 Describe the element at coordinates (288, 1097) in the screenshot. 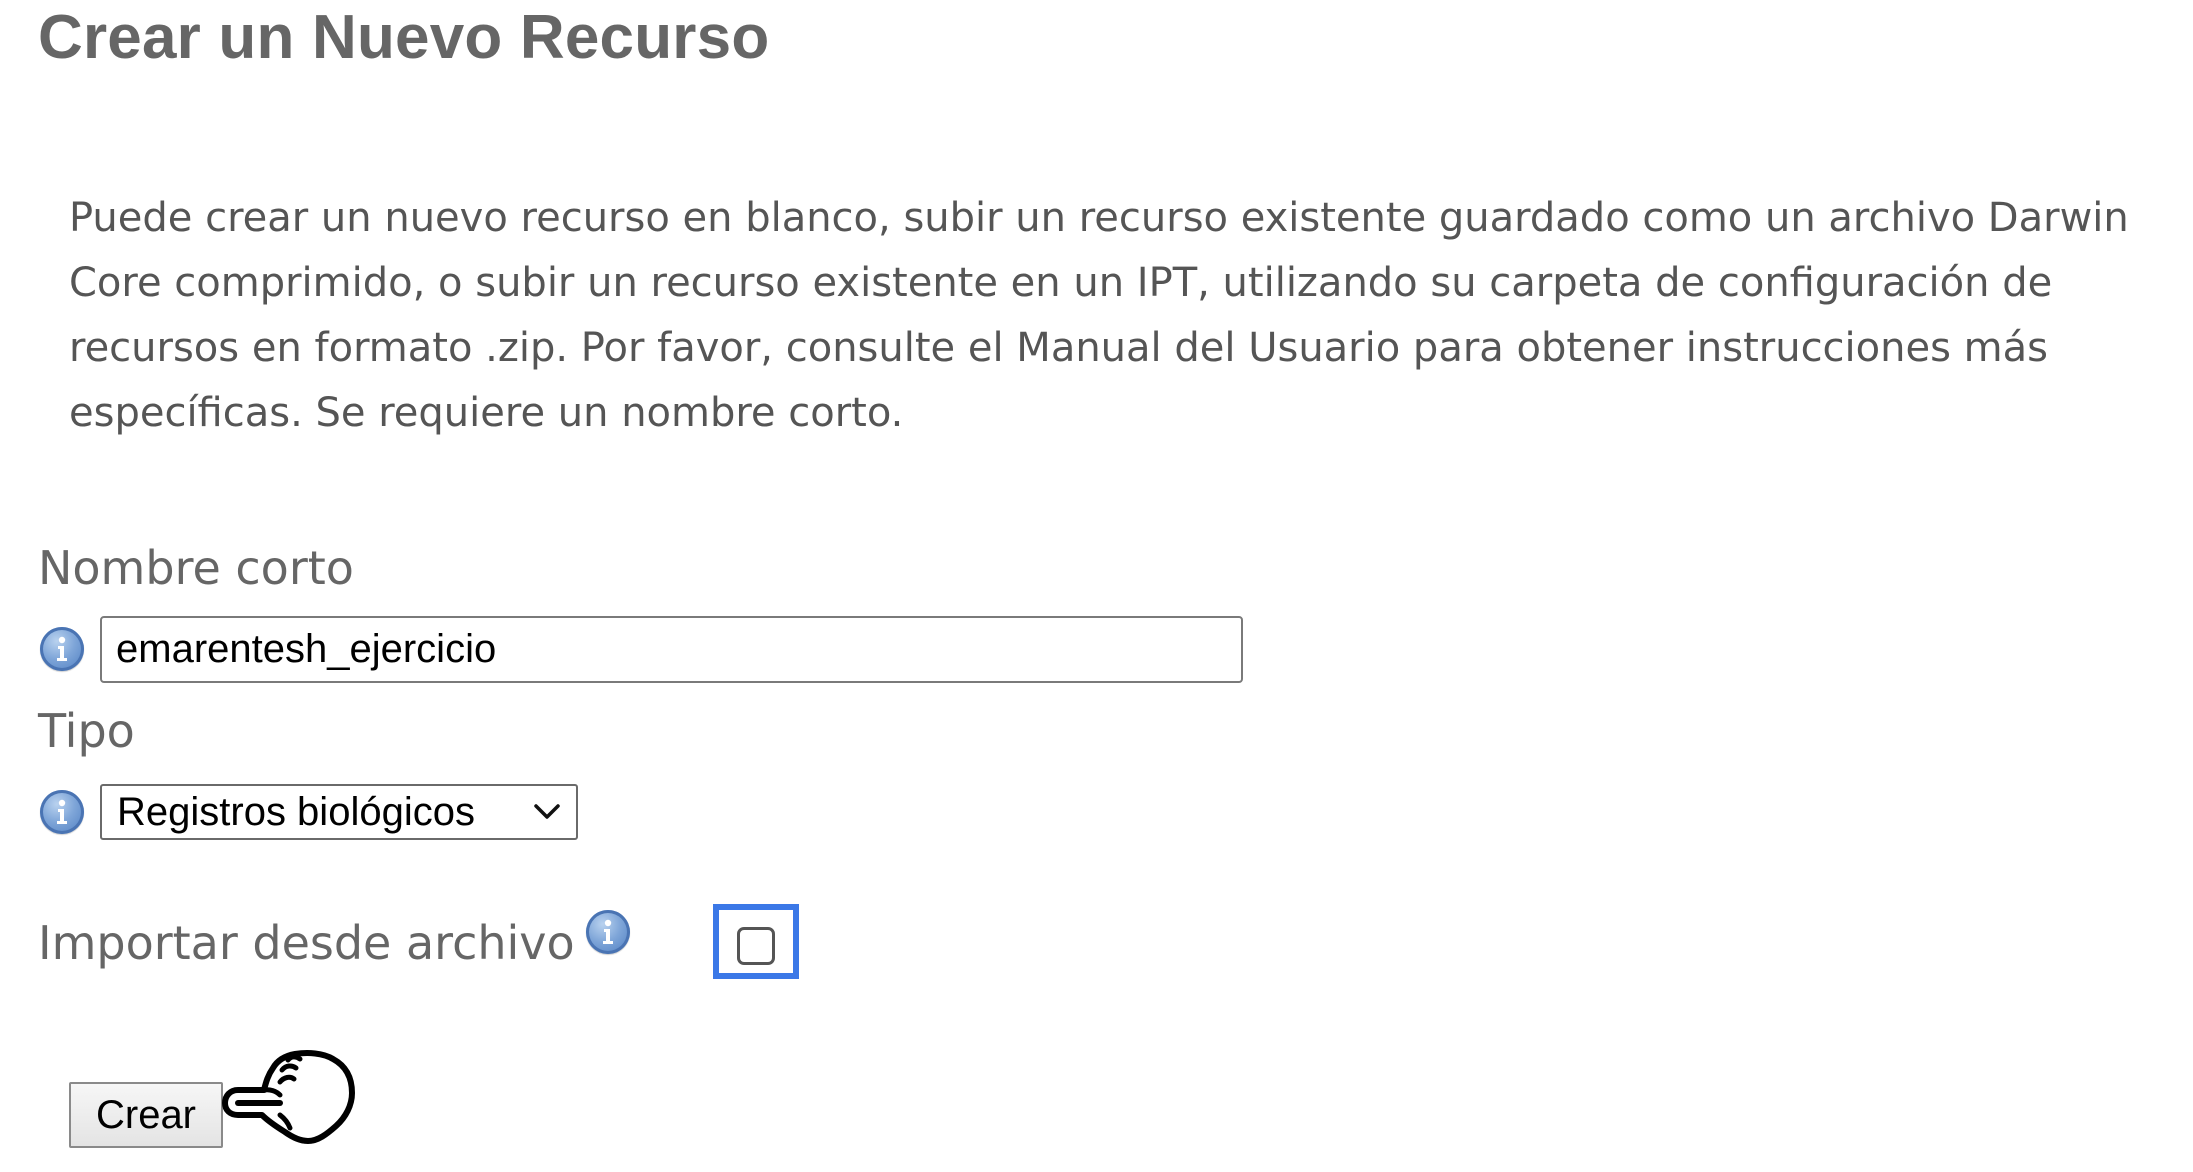

I see `pointing-hand-icon` at that location.